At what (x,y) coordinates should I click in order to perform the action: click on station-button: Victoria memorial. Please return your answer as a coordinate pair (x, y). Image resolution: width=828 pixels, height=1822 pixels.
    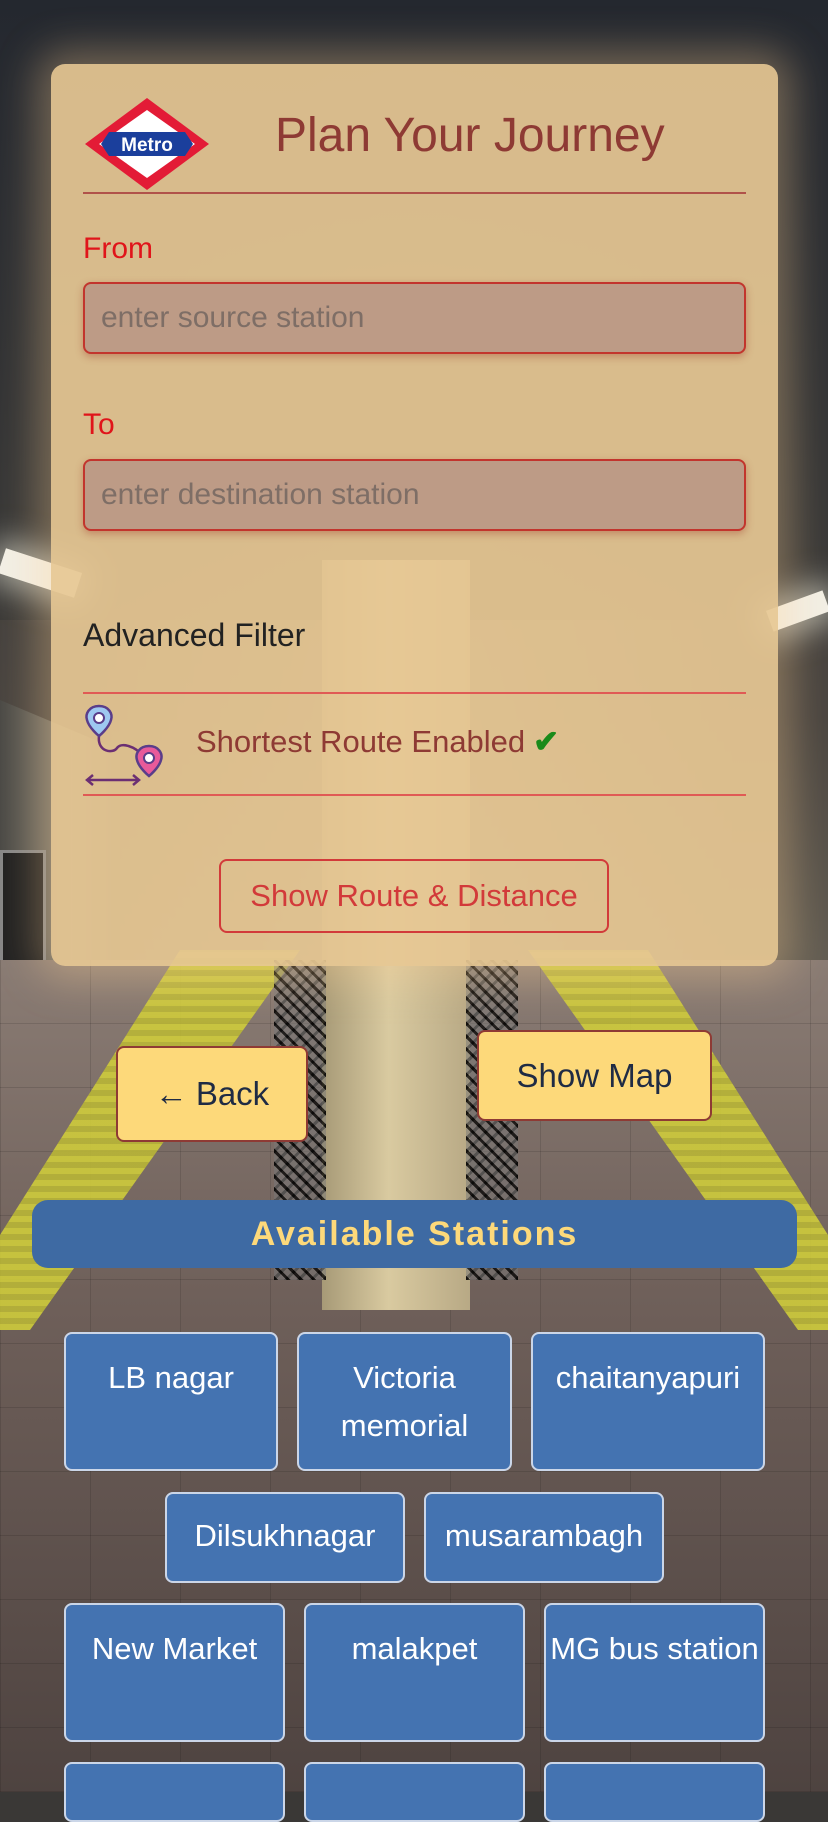
    Looking at the image, I should click on (404, 1401).